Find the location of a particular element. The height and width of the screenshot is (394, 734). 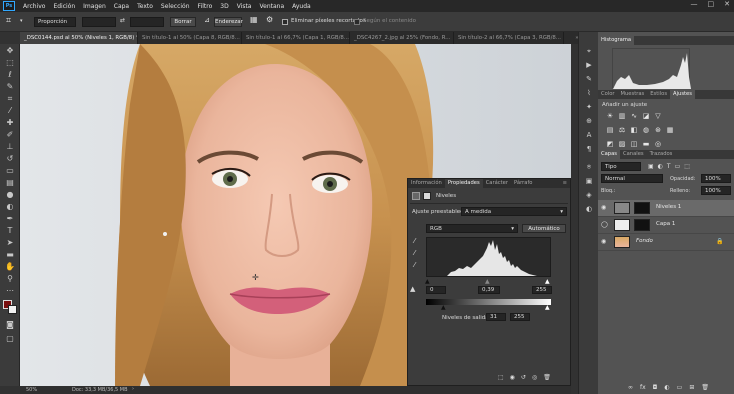

input-black-field: 0 is located at coordinates (436, 290).